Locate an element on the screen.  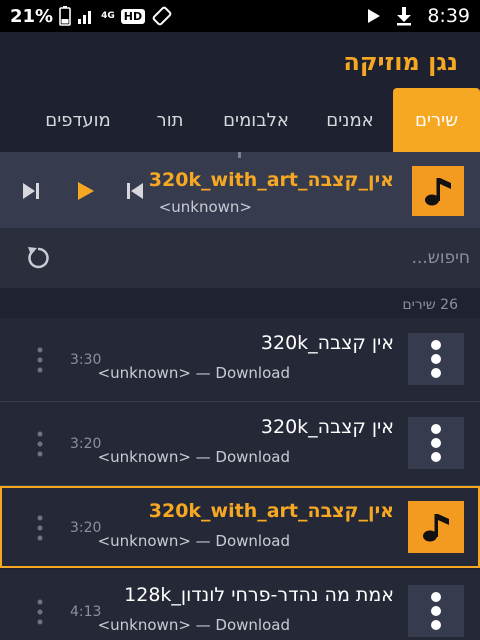
play-status-icon is located at coordinates (374, 16).